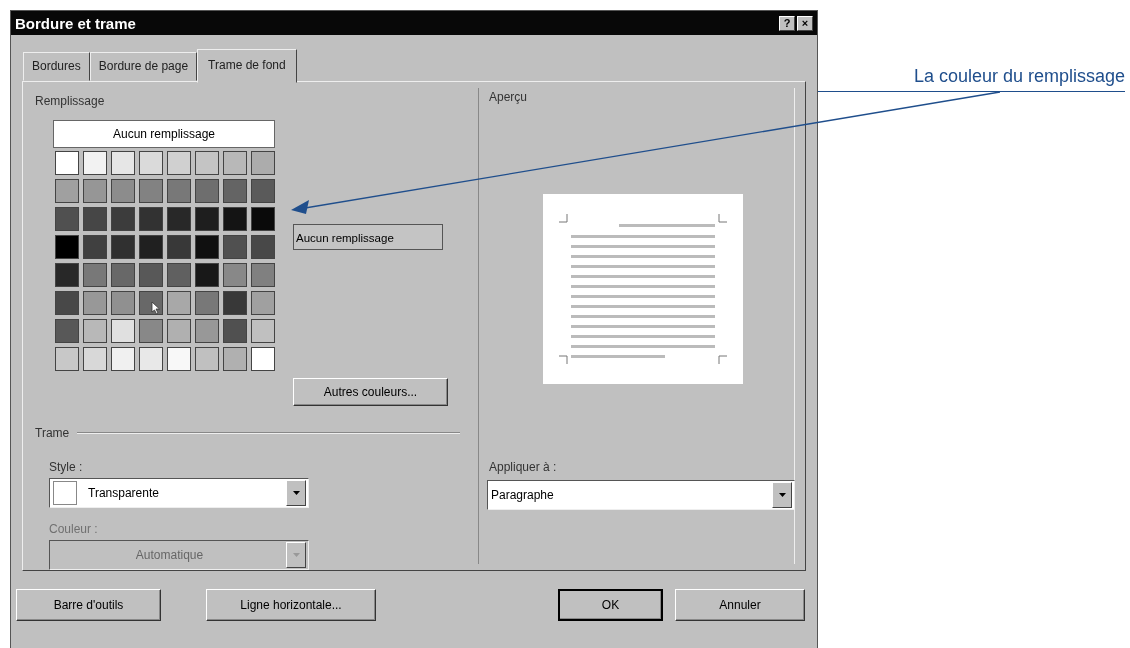  I want to click on help-button: ?, so click(787, 23).